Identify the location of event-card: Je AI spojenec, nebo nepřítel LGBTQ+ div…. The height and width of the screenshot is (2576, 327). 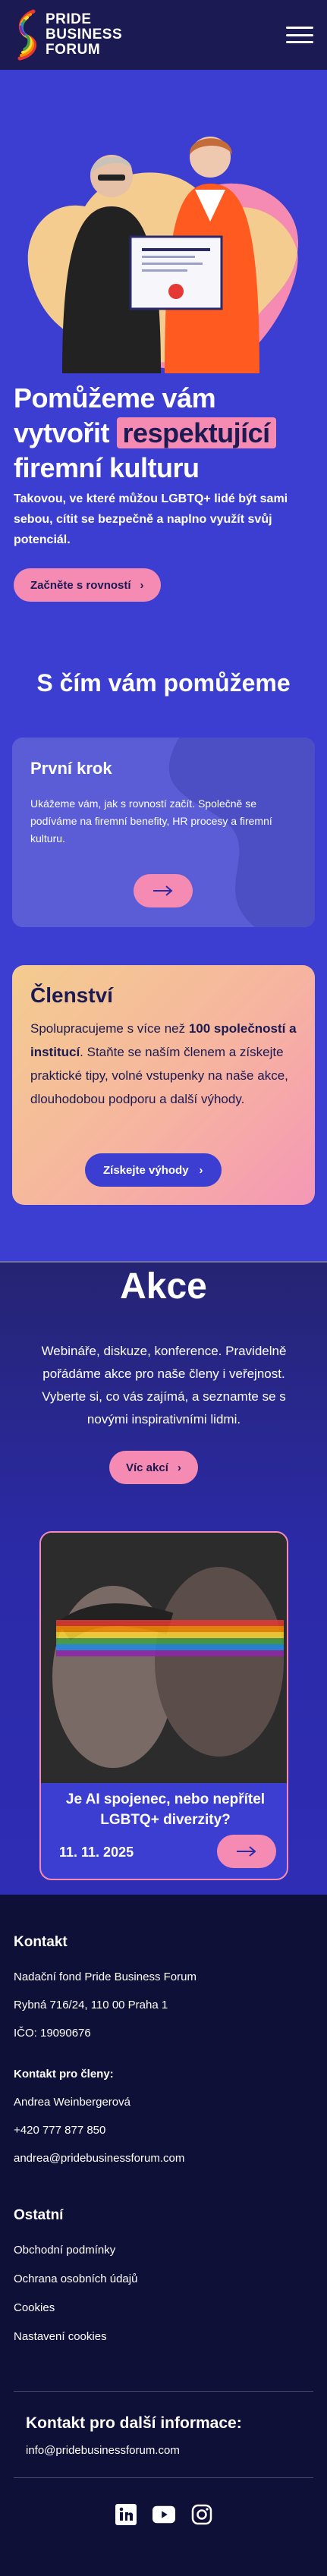
(163, 1705).